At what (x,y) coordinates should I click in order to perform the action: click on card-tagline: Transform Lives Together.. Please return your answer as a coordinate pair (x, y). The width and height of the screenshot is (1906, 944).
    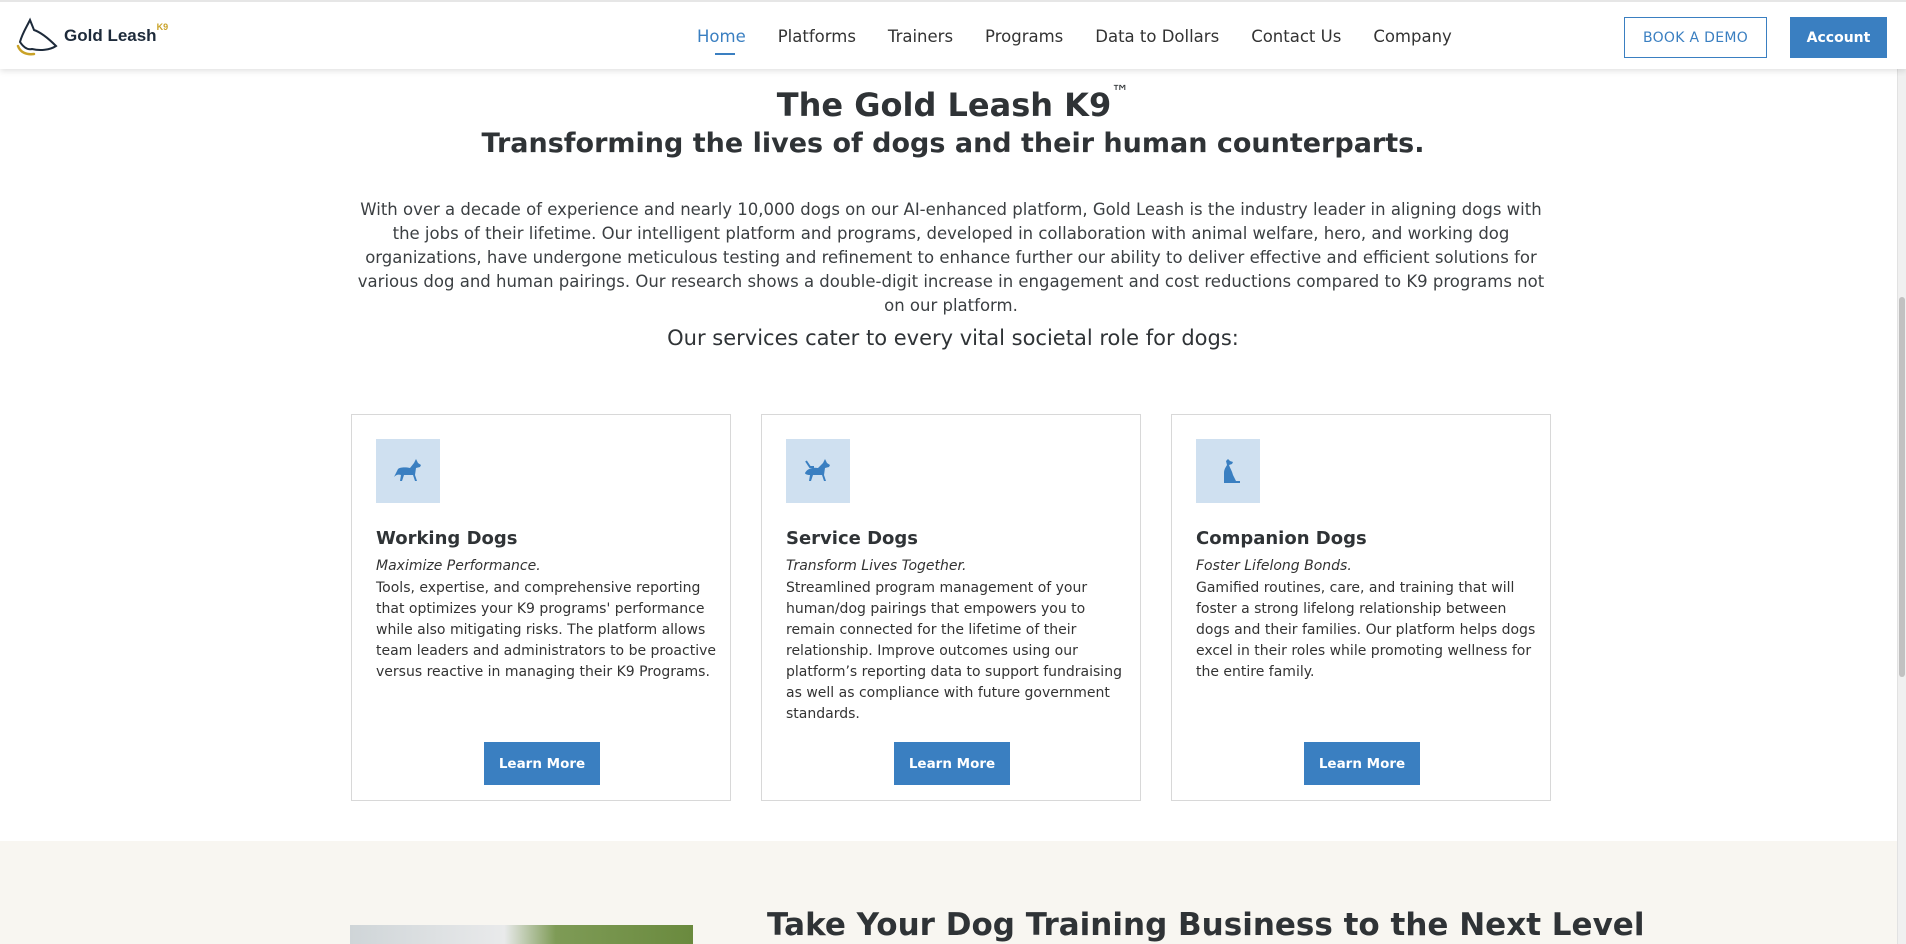
    Looking at the image, I should click on (876, 566).